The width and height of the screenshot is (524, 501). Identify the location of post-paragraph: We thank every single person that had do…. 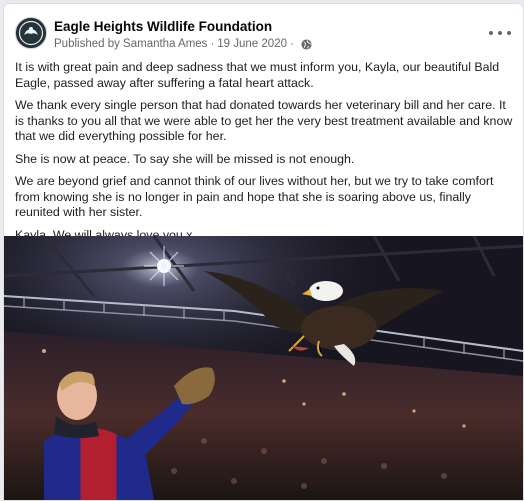
(264, 120).